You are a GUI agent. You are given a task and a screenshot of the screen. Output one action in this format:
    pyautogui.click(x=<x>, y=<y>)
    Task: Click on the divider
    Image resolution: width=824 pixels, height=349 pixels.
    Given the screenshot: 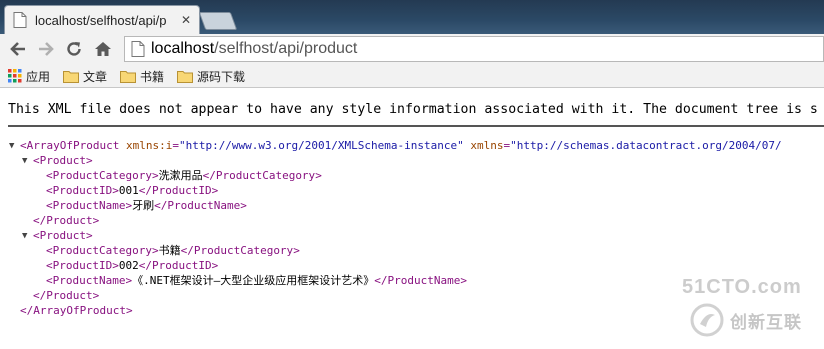 What is the action you would take?
    pyautogui.click(x=416, y=126)
    